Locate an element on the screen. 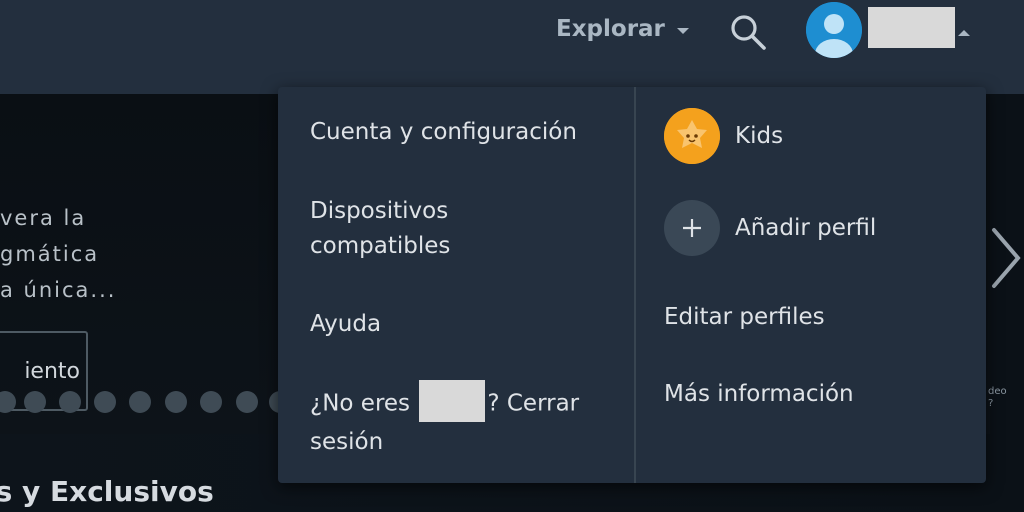 This screenshot has width=1024, height=512. kids-profile-label: Kids is located at coordinates (759, 136).